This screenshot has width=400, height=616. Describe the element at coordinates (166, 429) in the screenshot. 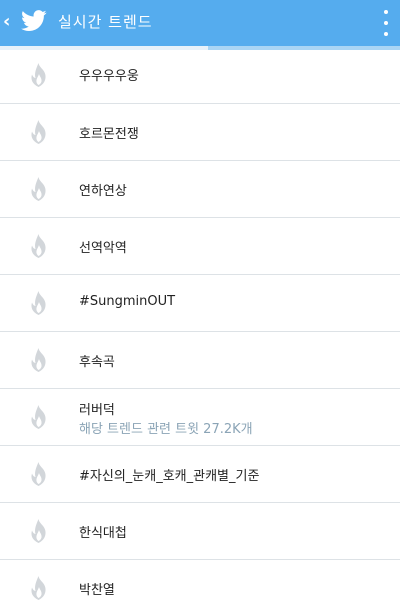

I see `trend-tweet-count: 해당 트렌드 관련 트윗 27.2K개` at that location.